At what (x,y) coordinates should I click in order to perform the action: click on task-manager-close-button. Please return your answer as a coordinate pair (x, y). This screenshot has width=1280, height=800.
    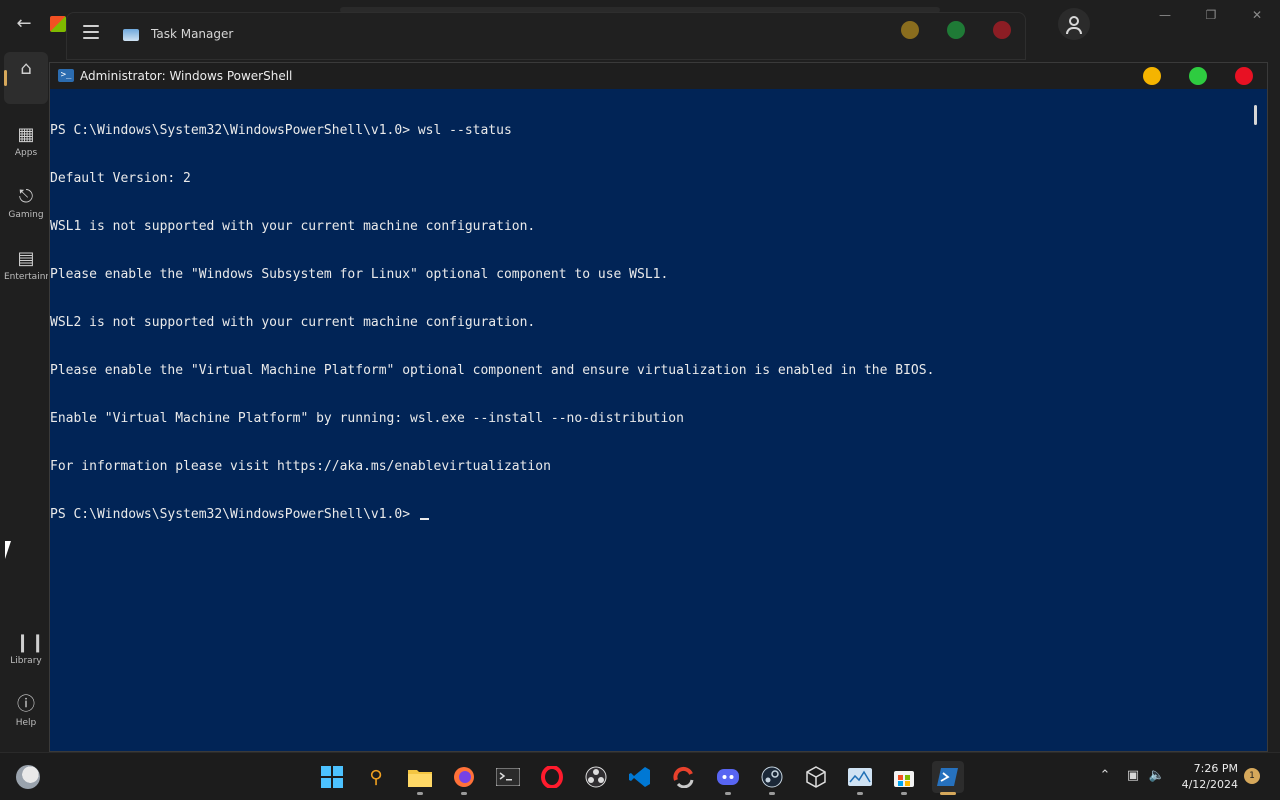
    Looking at the image, I should click on (1002, 30).